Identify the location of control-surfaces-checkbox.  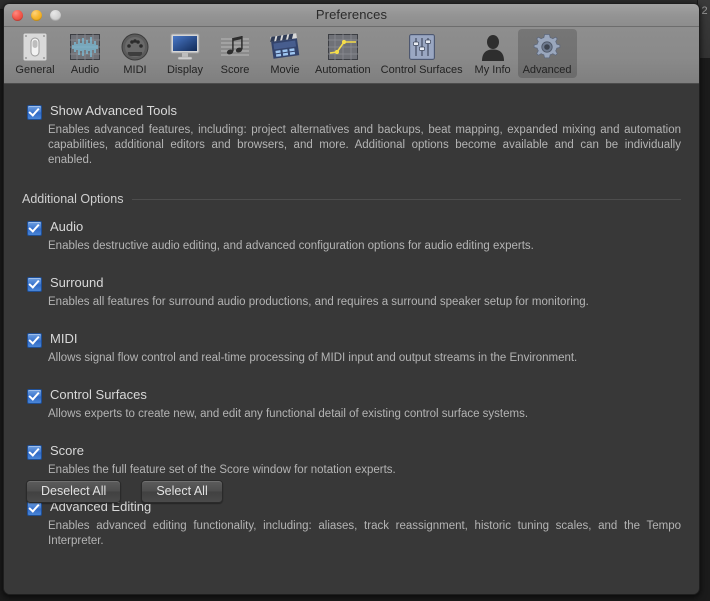
(34, 396).